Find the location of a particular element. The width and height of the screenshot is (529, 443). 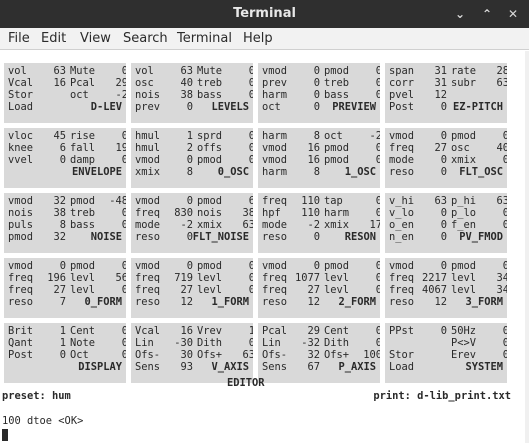

panel-row: Ofs- 30 Ofs+ 63 is located at coordinates (194, 355).